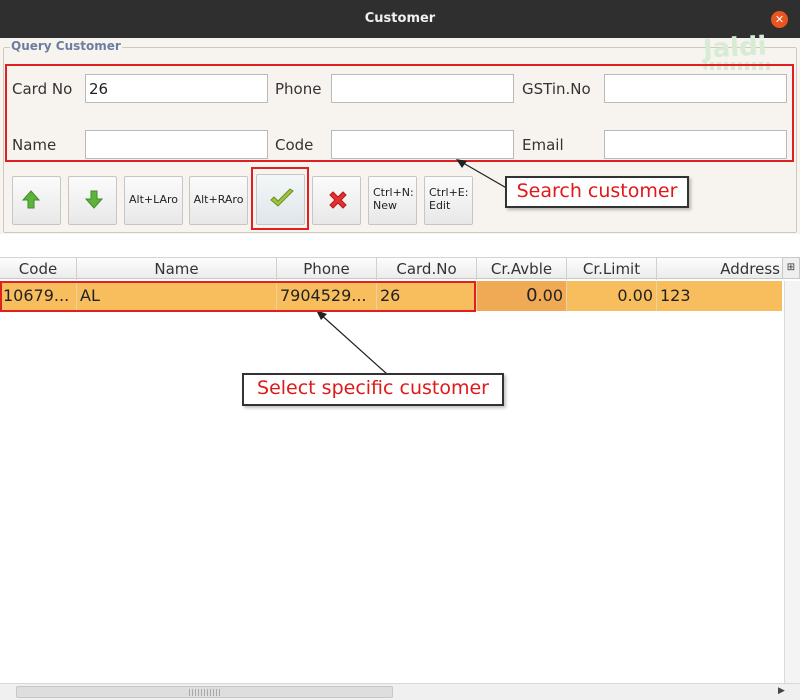 Image resolution: width=800 pixels, height=700 pixels. I want to click on search-customer-callout: Search customer, so click(597, 192).